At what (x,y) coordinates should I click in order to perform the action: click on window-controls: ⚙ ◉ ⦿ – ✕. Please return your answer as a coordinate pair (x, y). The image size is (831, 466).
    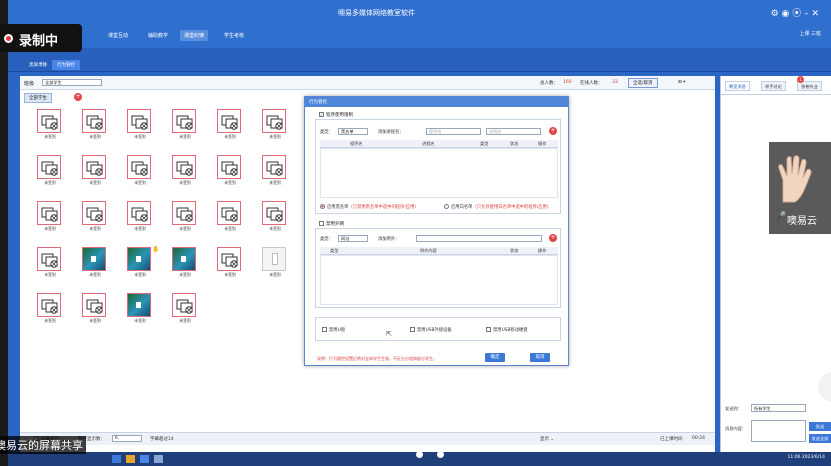
    Looking at the image, I should click on (795, 12).